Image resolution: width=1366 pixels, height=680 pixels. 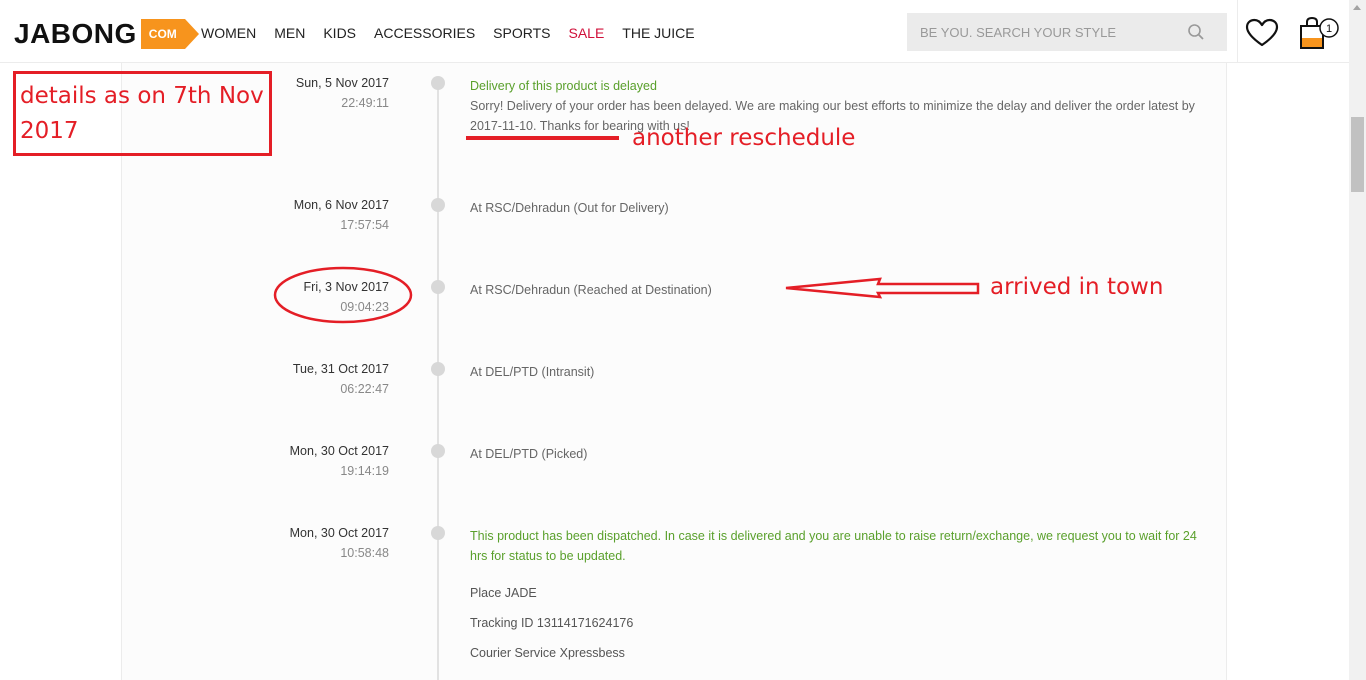 I want to click on jabong-logo: JABONG COM, so click(x=106, y=34).